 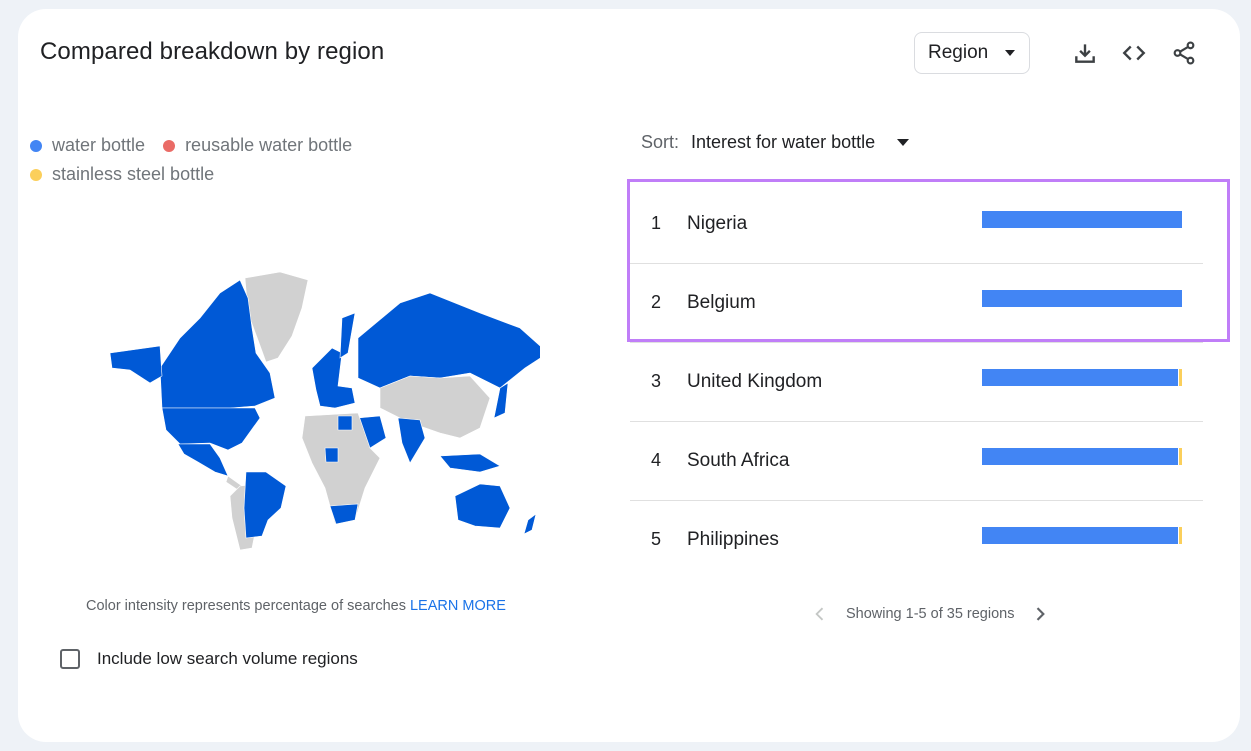 What do you see at coordinates (310, 408) in the screenshot?
I see `world-map` at bounding box center [310, 408].